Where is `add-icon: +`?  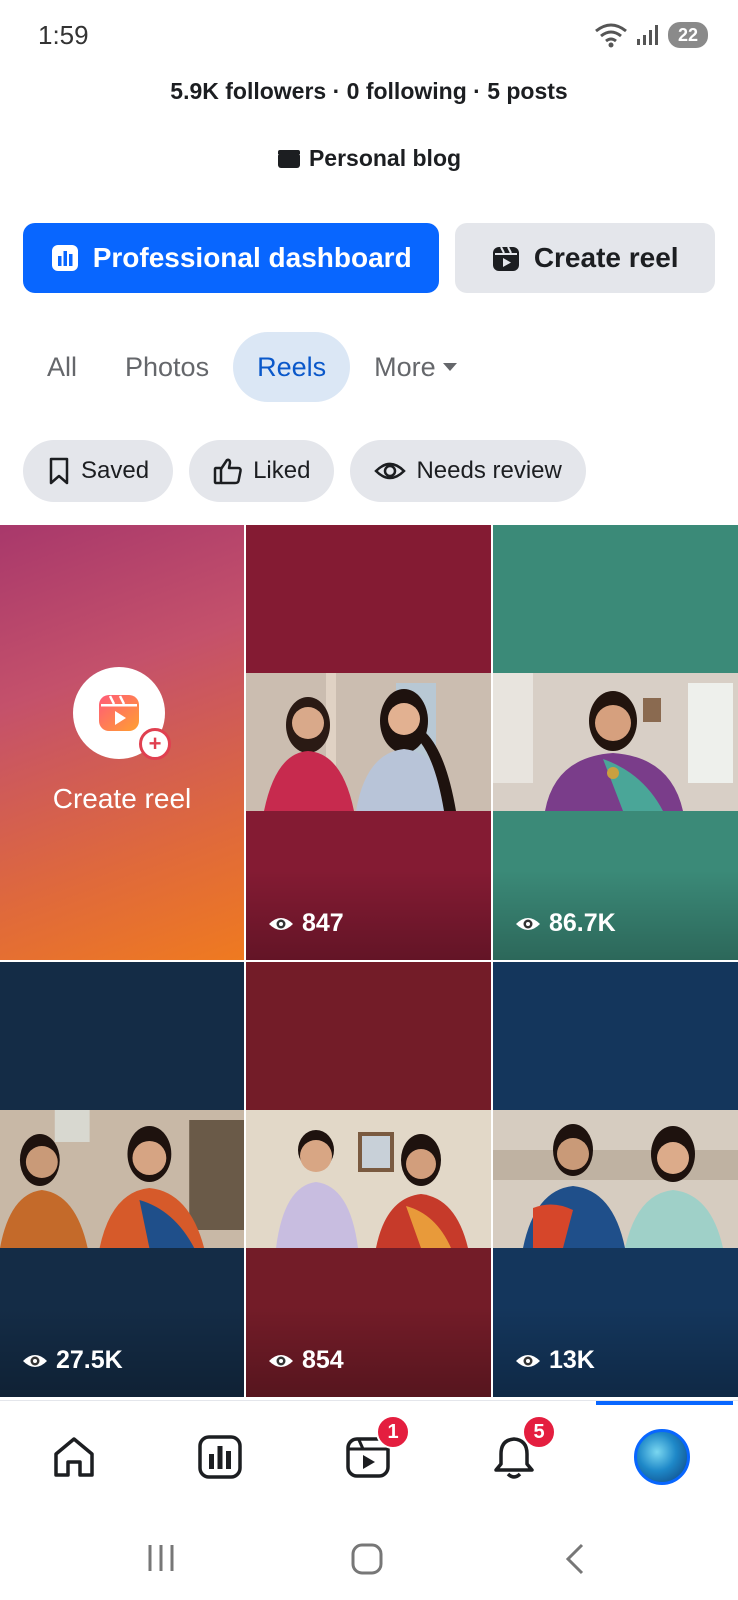 add-icon: + is located at coordinates (155, 744).